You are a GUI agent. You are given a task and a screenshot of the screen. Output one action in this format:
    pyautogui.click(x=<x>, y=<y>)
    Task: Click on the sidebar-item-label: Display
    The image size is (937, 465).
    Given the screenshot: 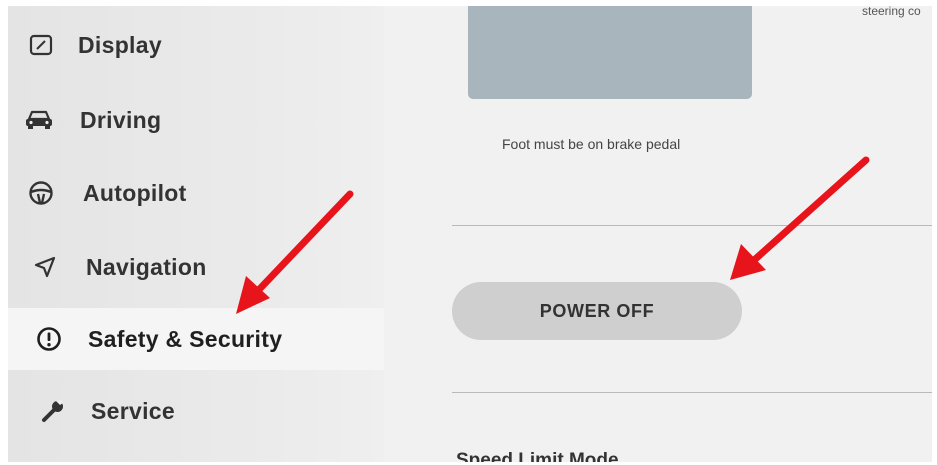 What is the action you would take?
    pyautogui.click(x=120, y=44)
    